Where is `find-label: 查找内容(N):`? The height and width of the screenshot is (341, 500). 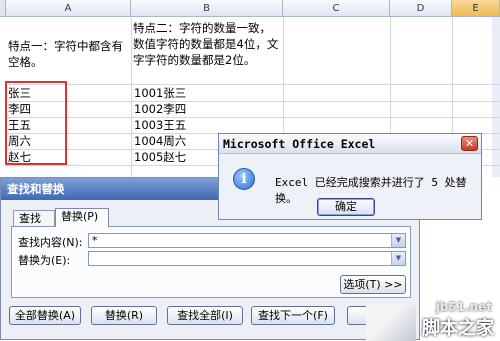
find-label: 查找内容(N): is located at coordinates (50, 242).